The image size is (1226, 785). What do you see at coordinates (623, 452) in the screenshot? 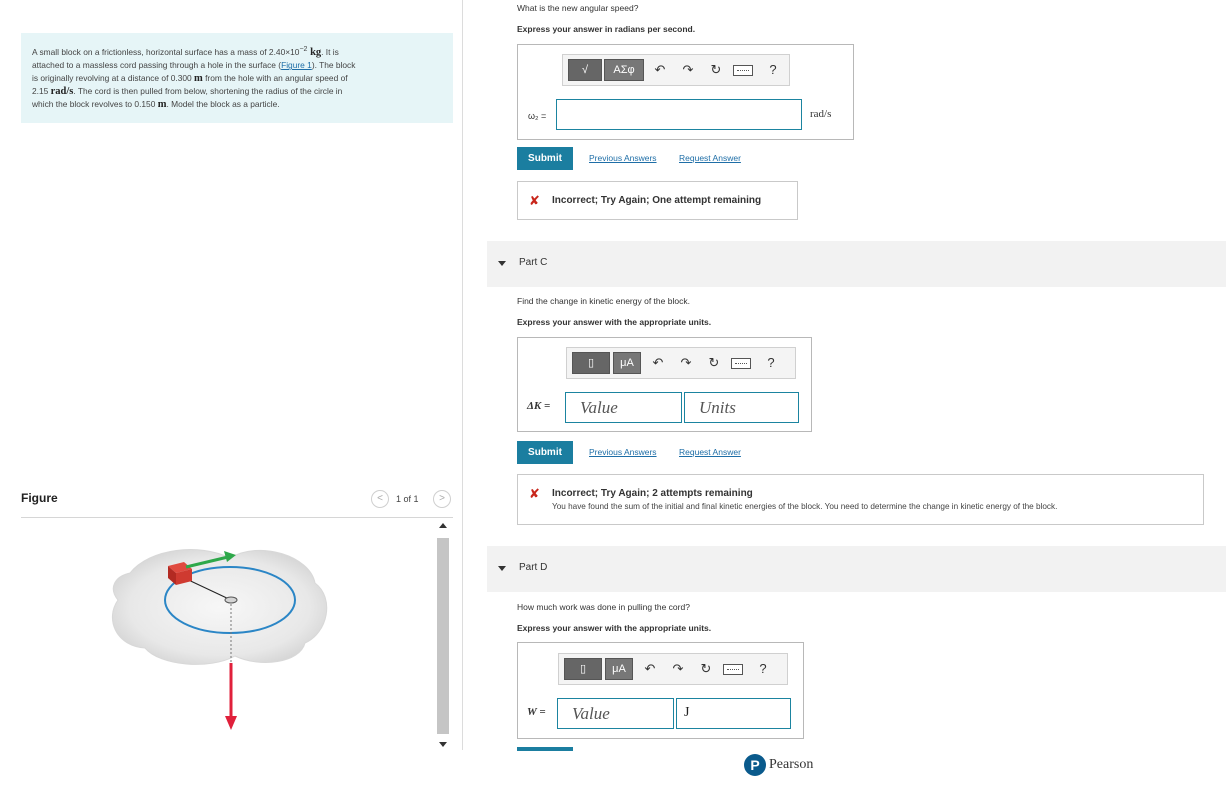
I see `part-c-previous-answers-link: Previous Answers` at bounding box center [623, 452].